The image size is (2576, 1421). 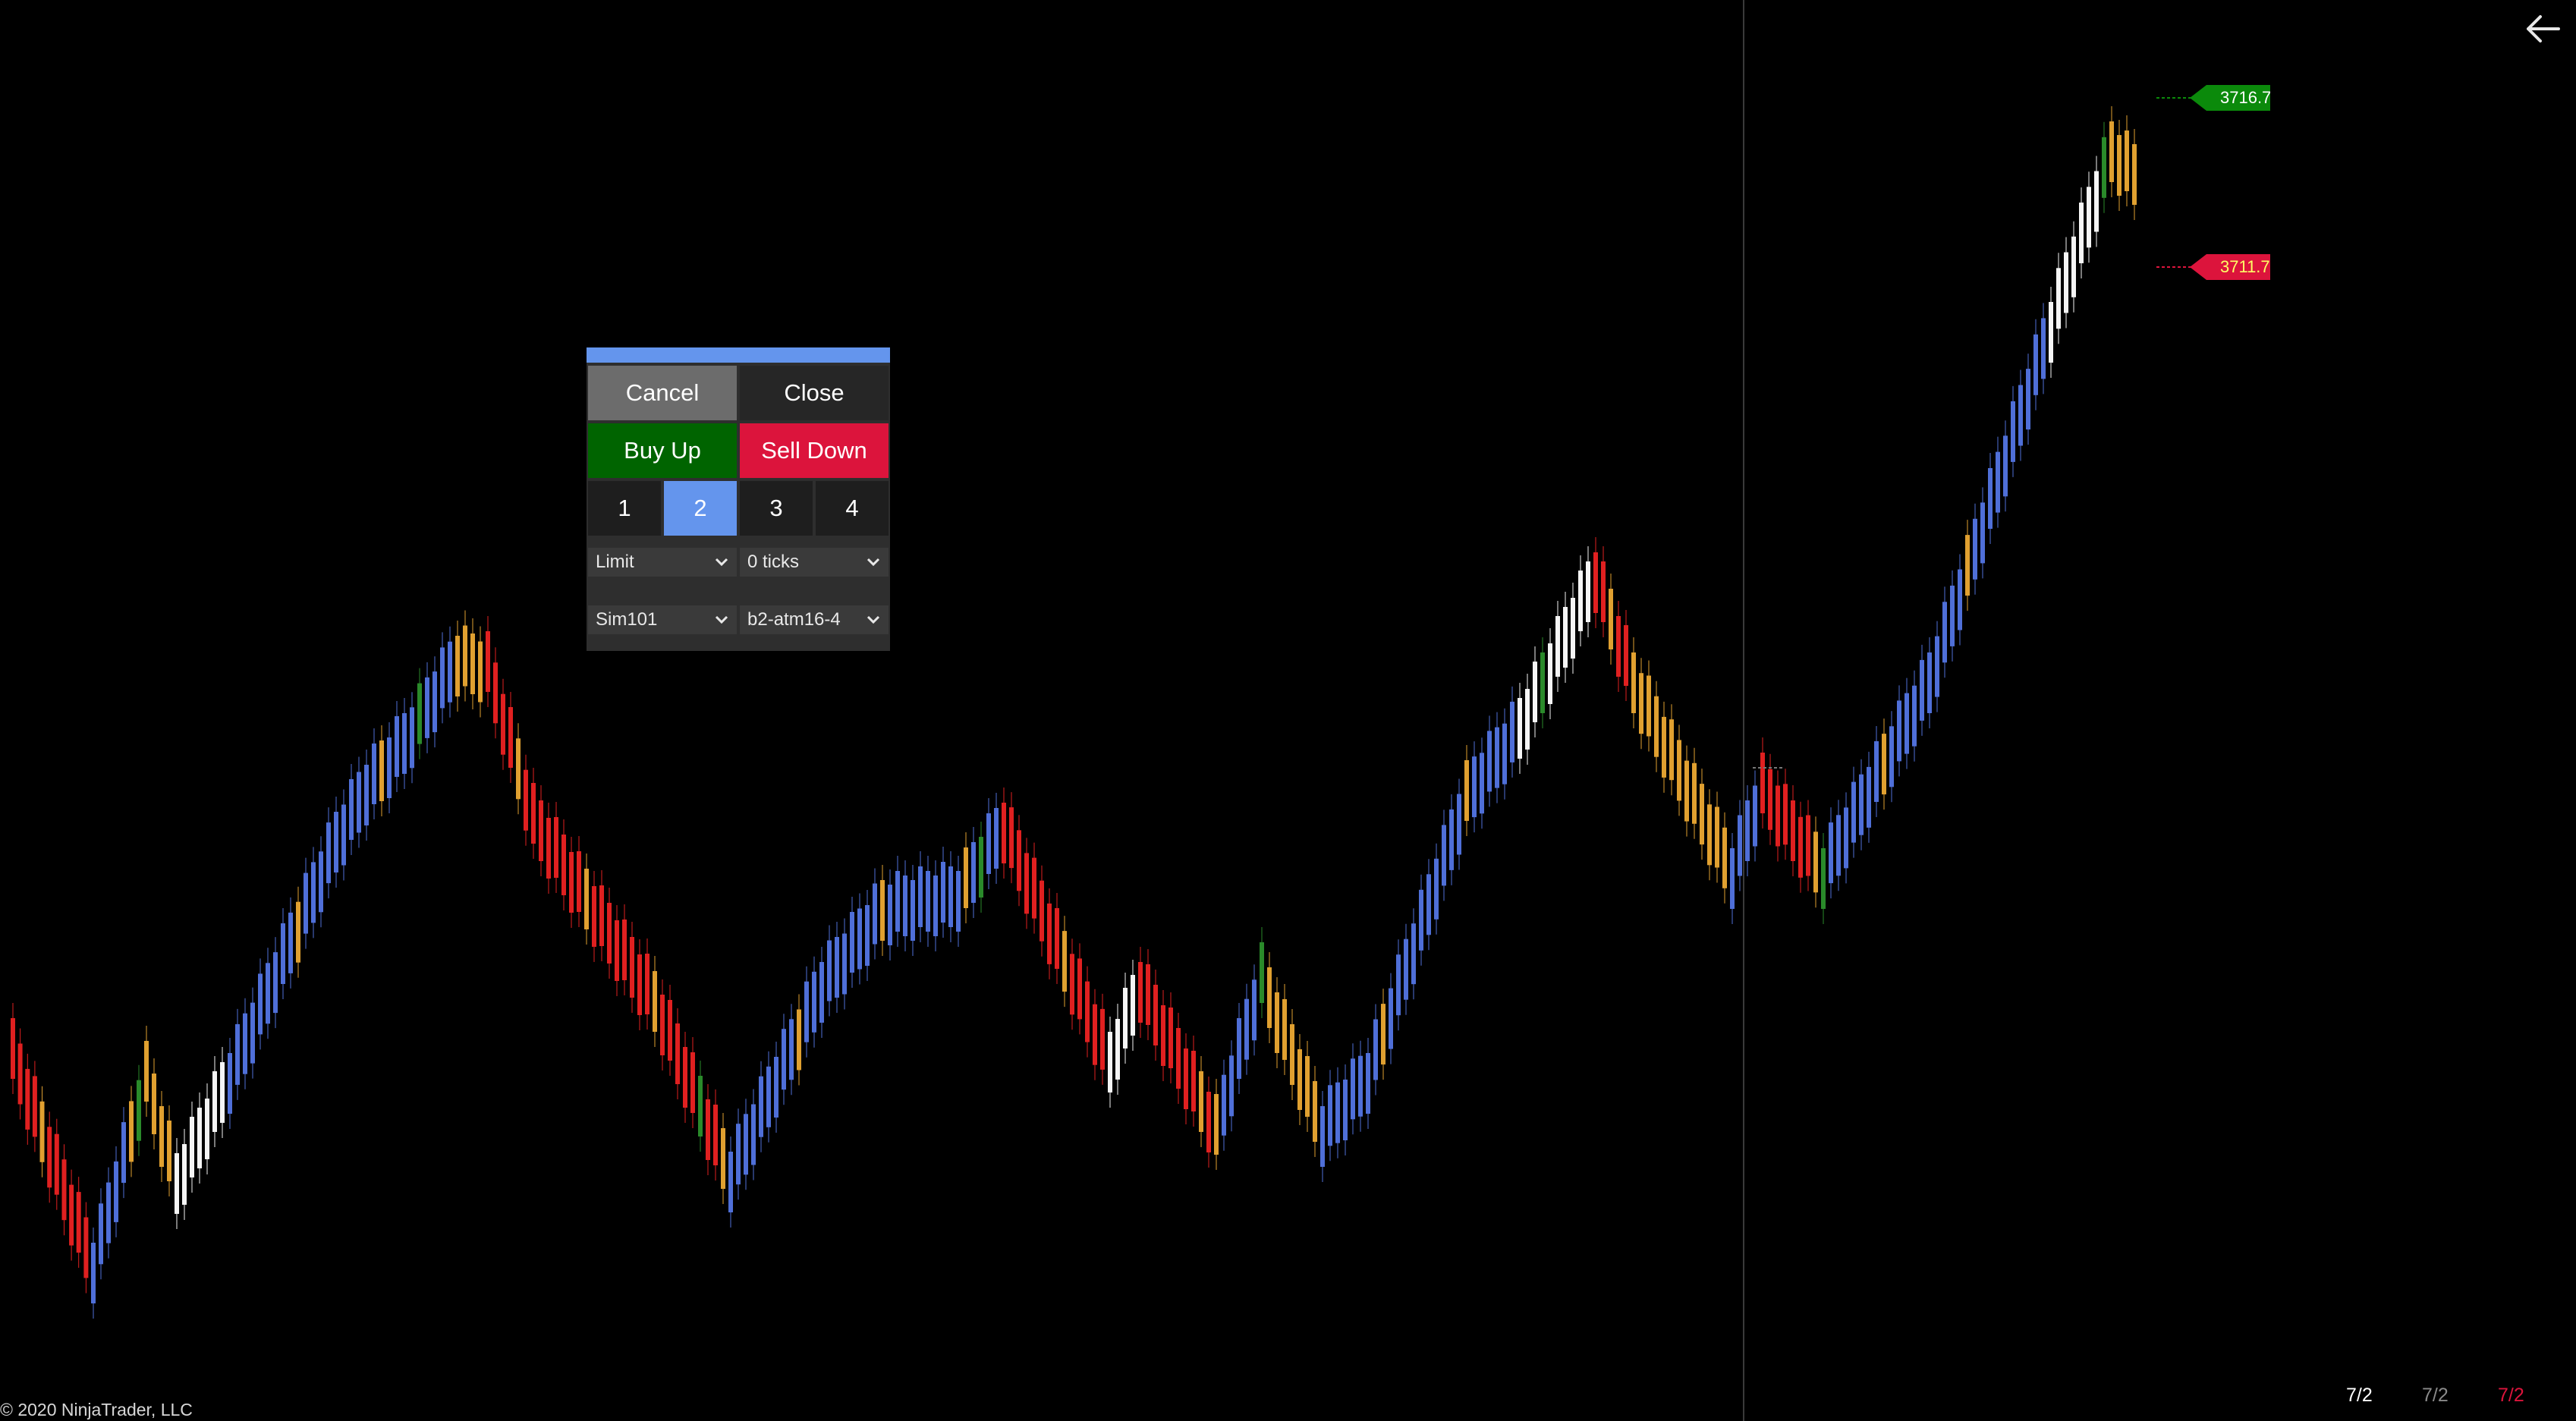 I want to click on arrow-left-icon, so click(x=2543, y=28).